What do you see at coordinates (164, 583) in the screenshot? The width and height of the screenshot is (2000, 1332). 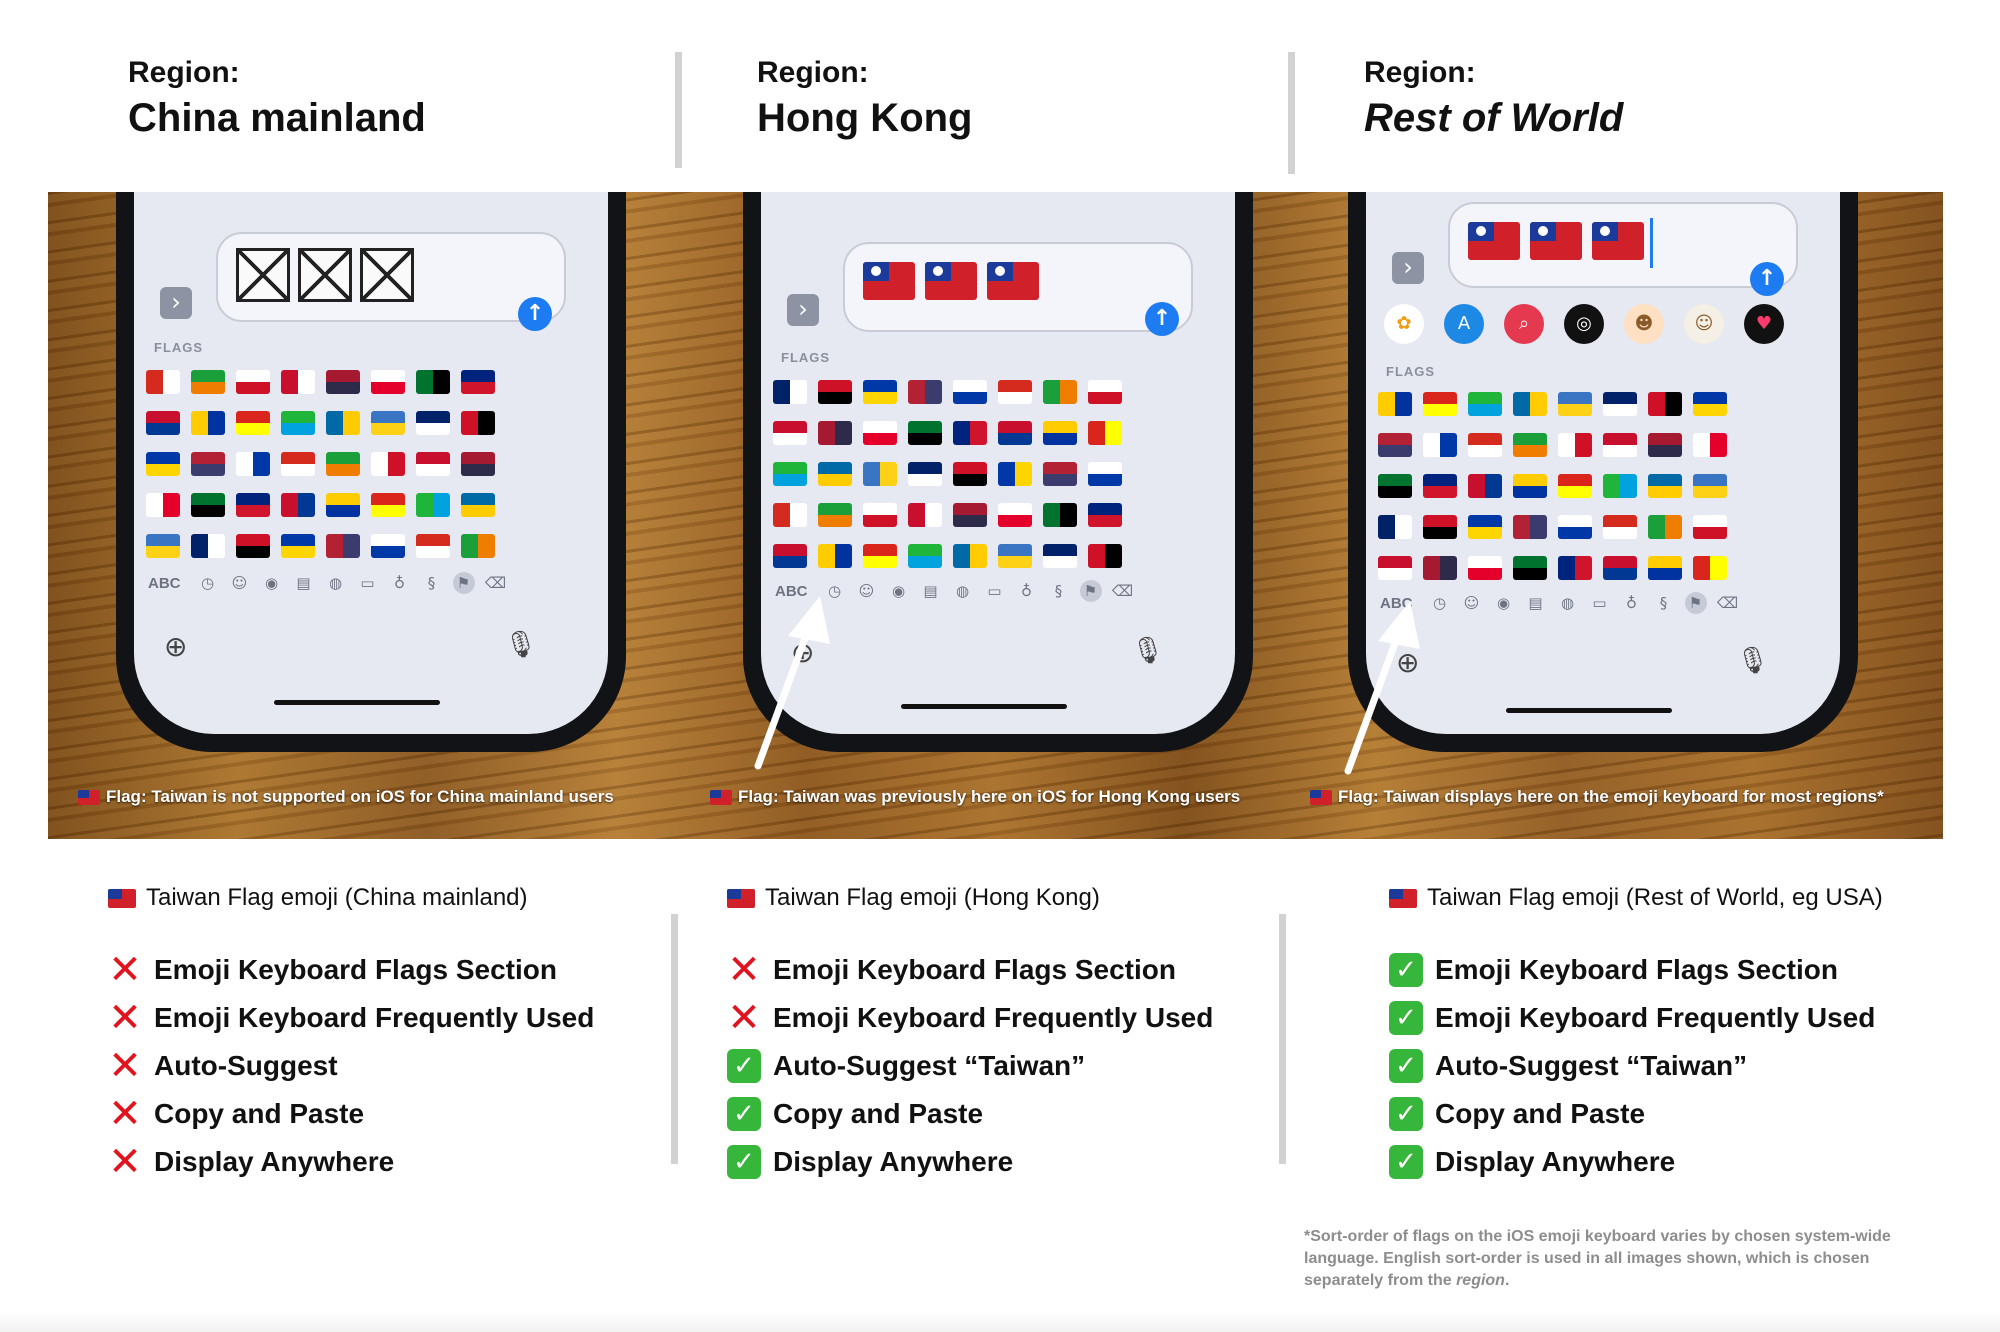 I see `abc-key: ABC` at bounding box center [164, 583].